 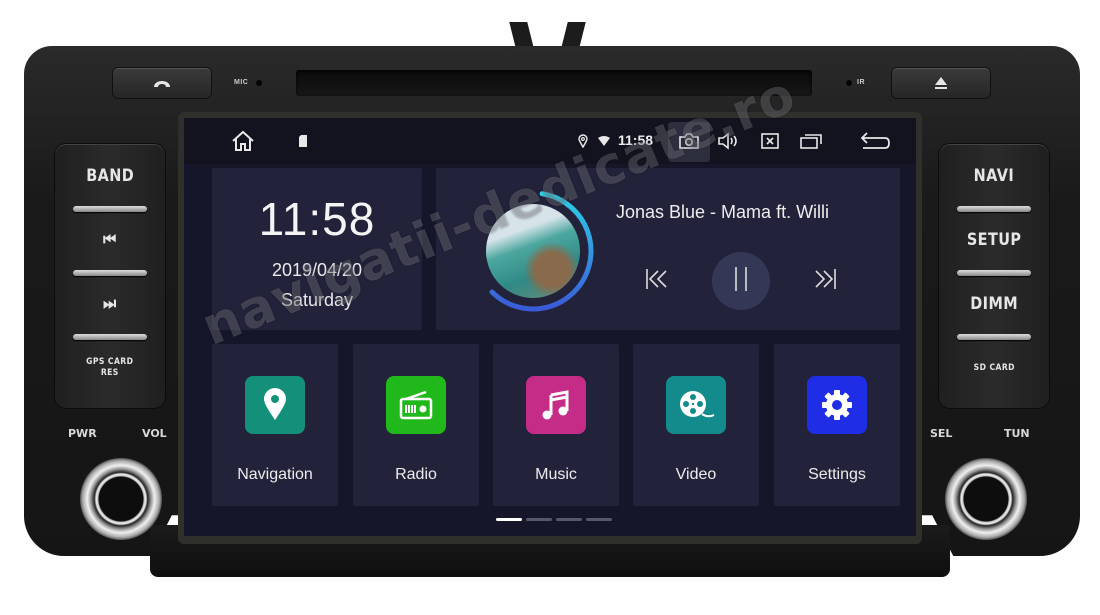 I want to click on home-icon, so click(x=243, y=140).